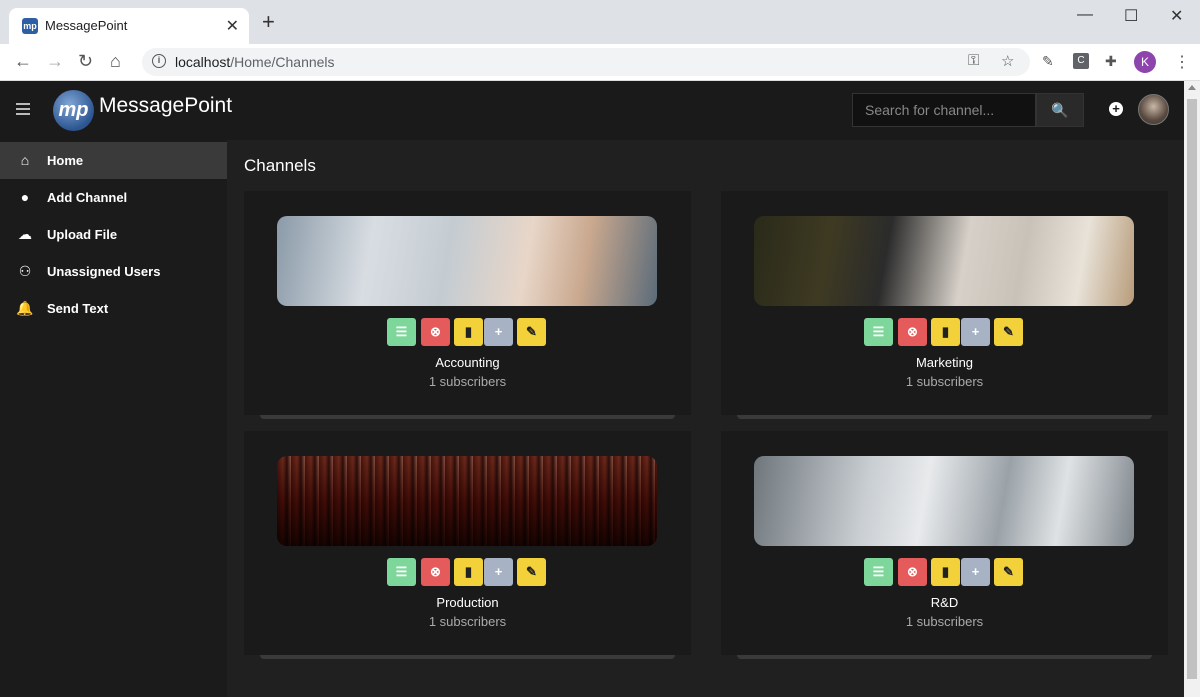  Describe the element at coordinates (65, 160) in the screenshot. I see `sidebar-item-label: Home` at that location.